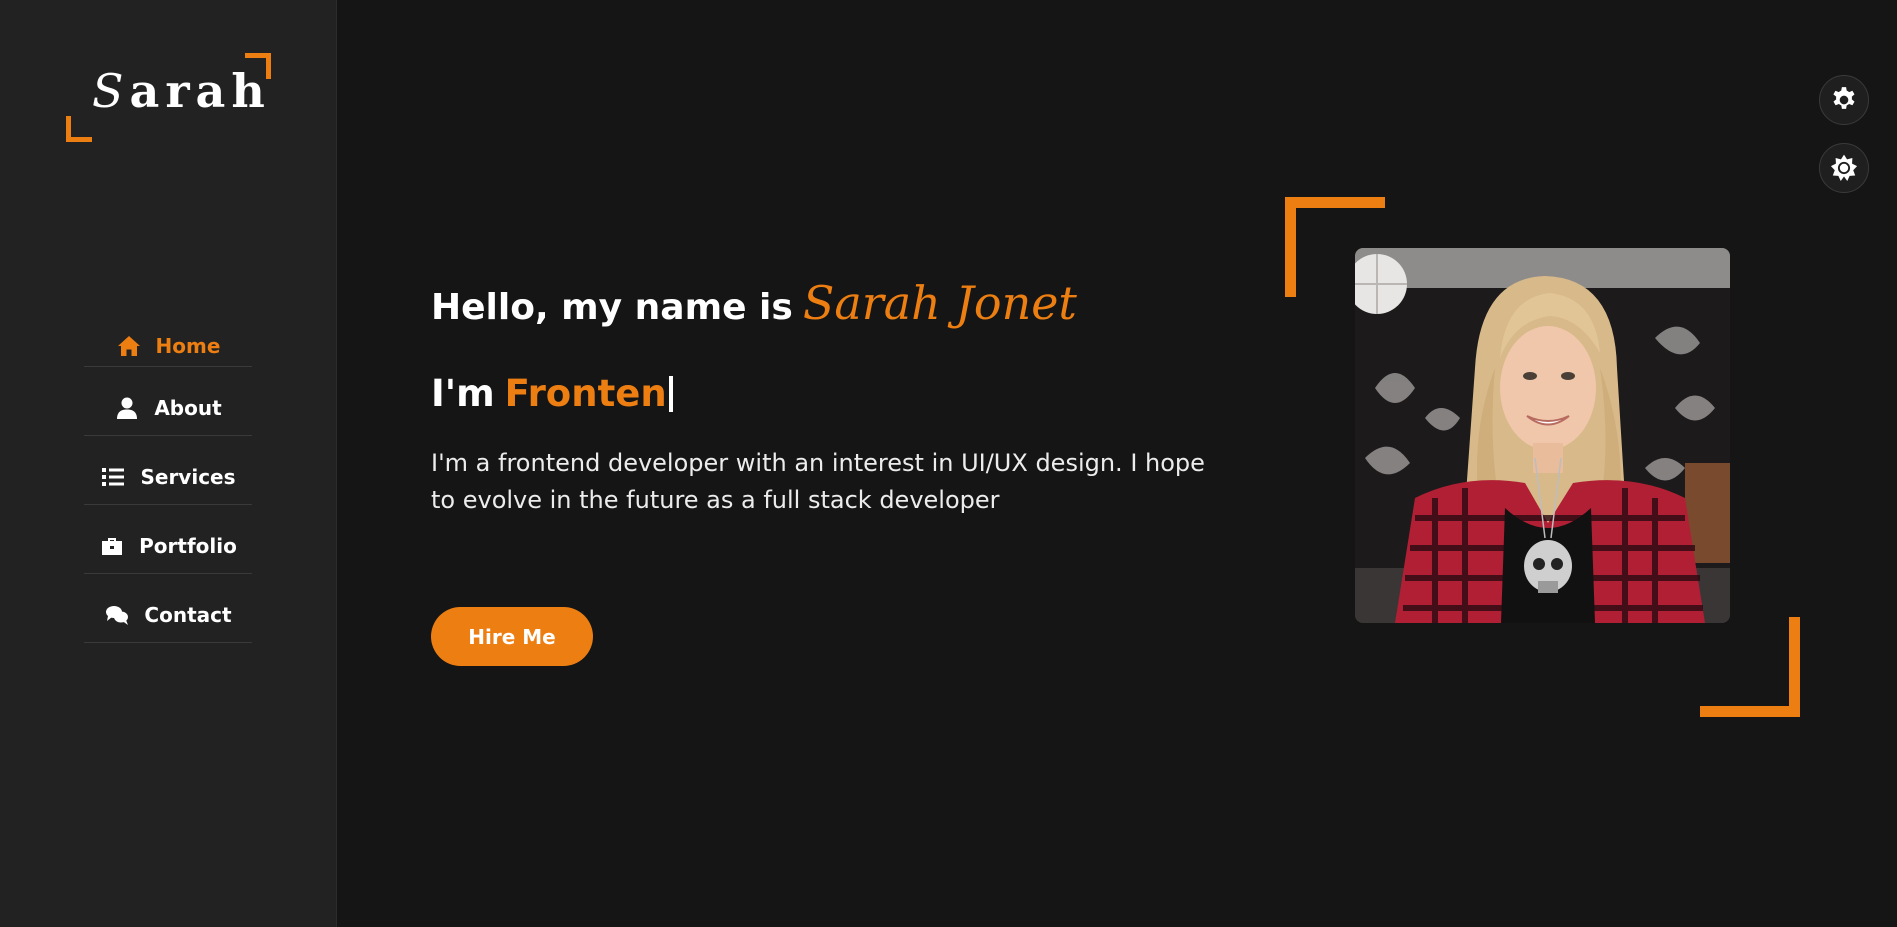 The width and height of the screenshot is (1897, 927). Describe the element at coordinates (188, 615) in the screenshot. I see `nav-item-label: Contact` at that location.